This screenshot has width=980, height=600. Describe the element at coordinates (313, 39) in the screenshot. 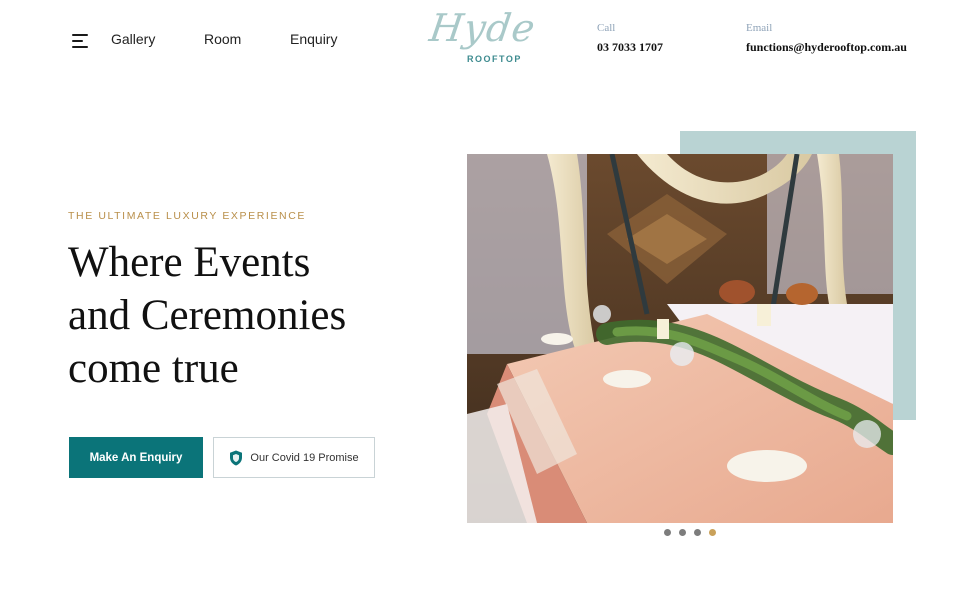

I see `nav-enquiry-link: Enquiry` at that location.